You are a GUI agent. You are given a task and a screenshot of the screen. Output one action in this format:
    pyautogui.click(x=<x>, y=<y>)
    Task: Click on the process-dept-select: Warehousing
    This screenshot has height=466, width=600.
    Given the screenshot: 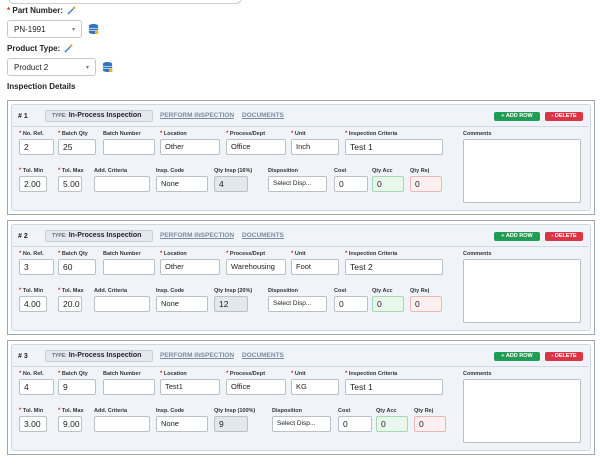 What is the action you would take?
    pyautogui.click(x=256, y=267)
    